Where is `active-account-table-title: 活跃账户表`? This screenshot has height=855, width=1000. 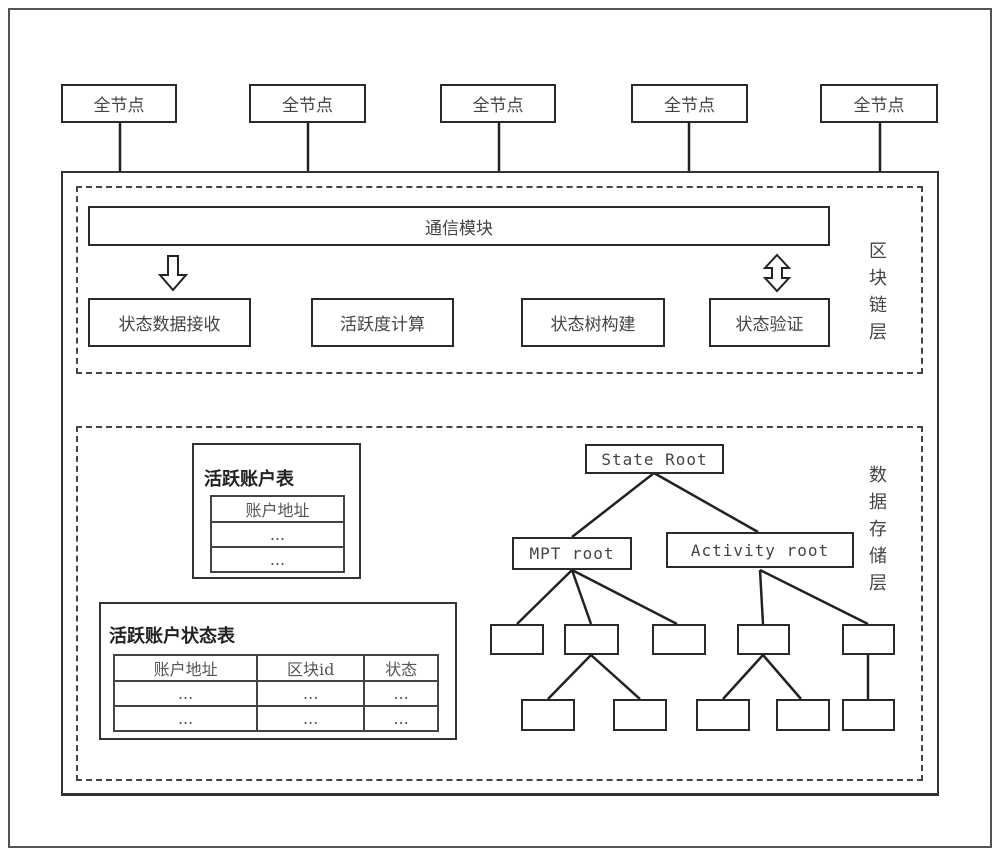 active-account-table-title: 活跃账户表 is located at coordinates (249, 479).